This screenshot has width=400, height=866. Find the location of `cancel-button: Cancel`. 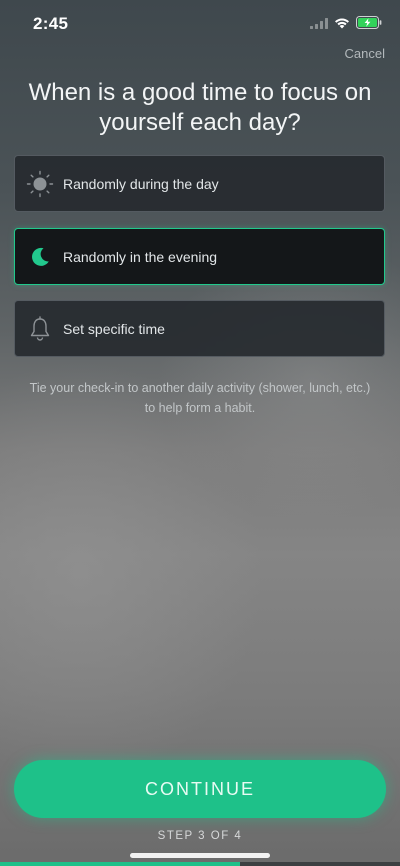

cancel-button: Cancel is located at coordinates (365, 53).